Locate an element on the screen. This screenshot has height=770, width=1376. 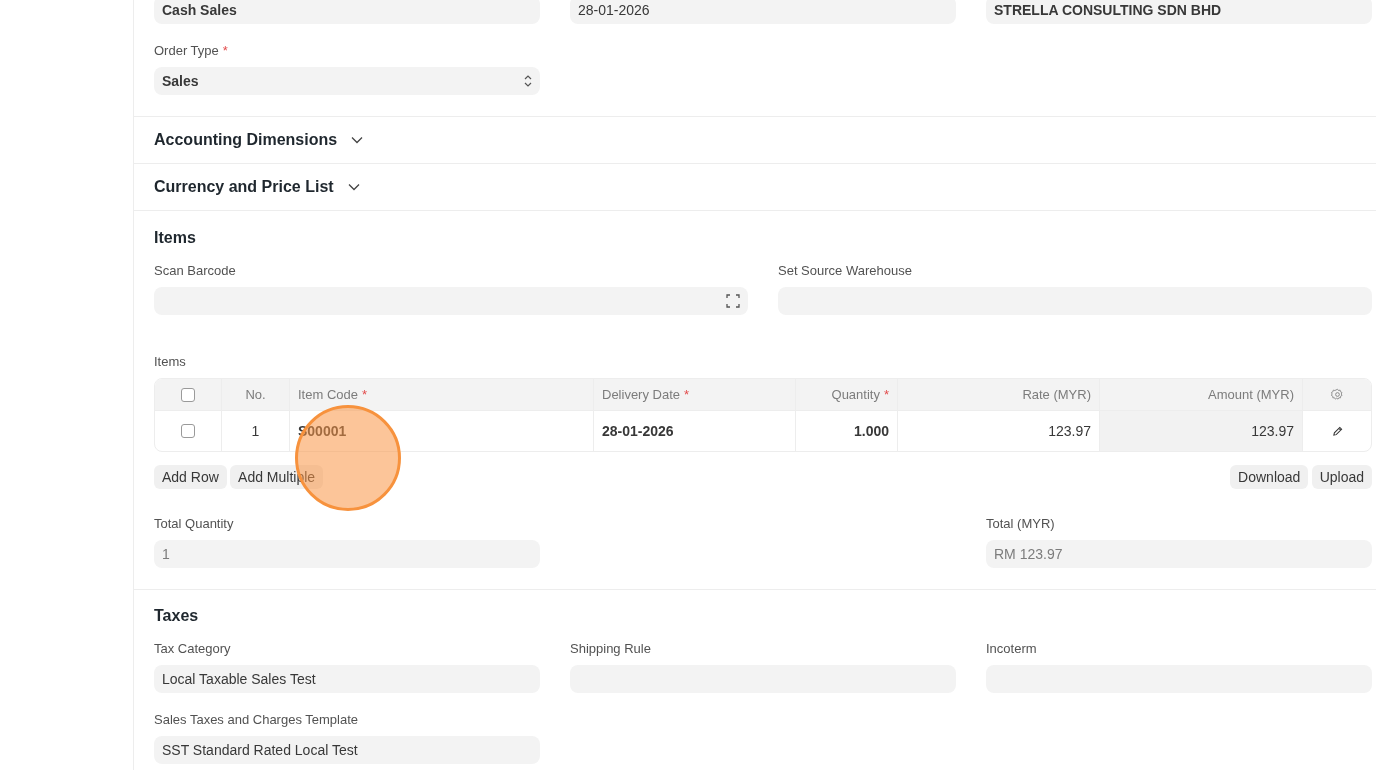
scan-icon is located at coordinates (733, 301).